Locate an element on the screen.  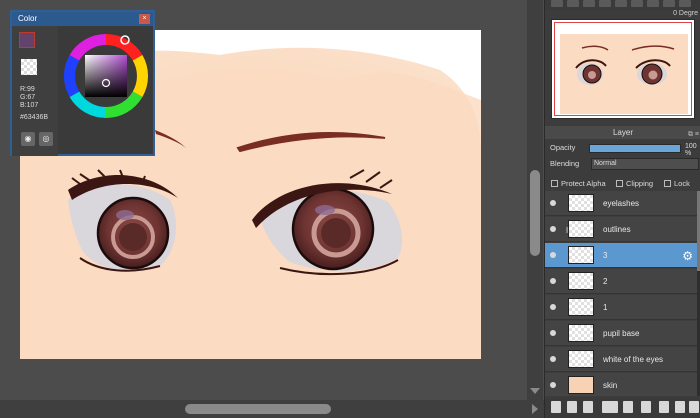
rotate-right-icon is located at coordinates (653, 3).